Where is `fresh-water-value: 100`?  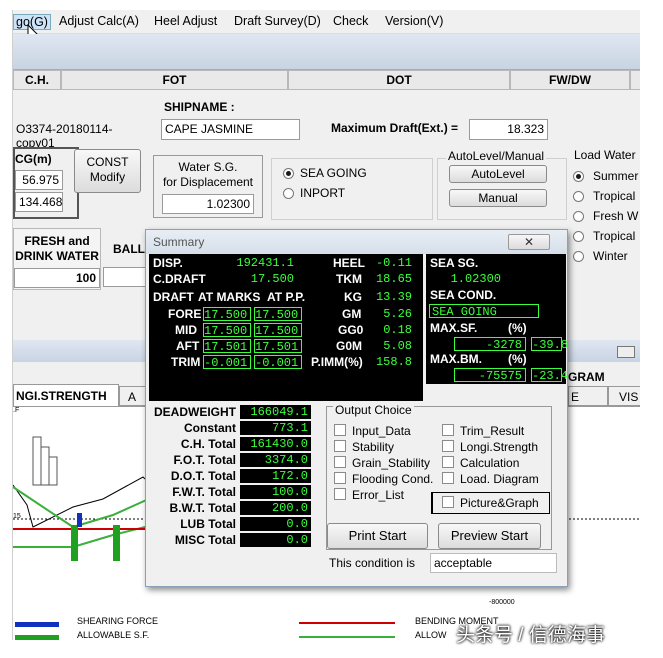
fresh-water-value: 100 is located at coordinates (57, 278).